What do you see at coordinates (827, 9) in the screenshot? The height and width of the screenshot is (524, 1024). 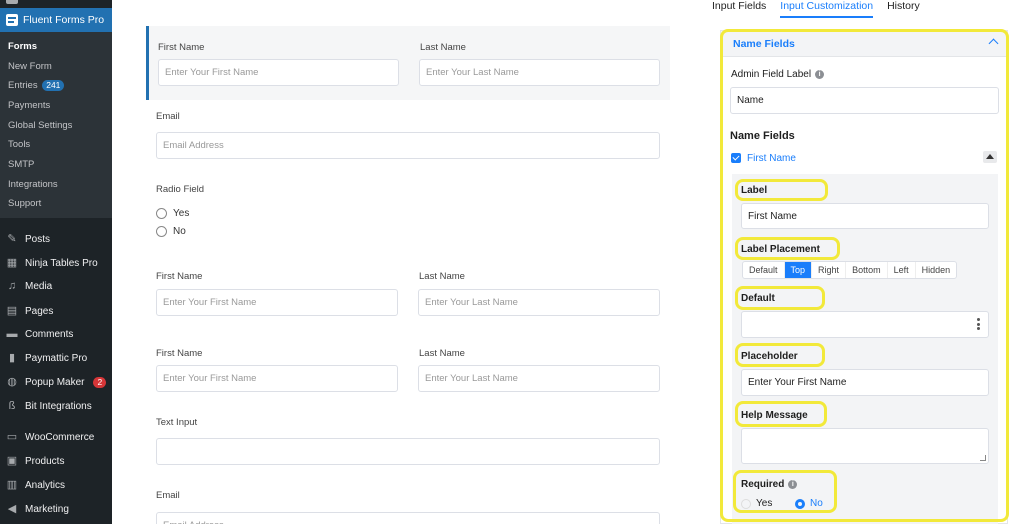 I see `tab-input-customization: Input Customization` at bounding box center [827, 9].